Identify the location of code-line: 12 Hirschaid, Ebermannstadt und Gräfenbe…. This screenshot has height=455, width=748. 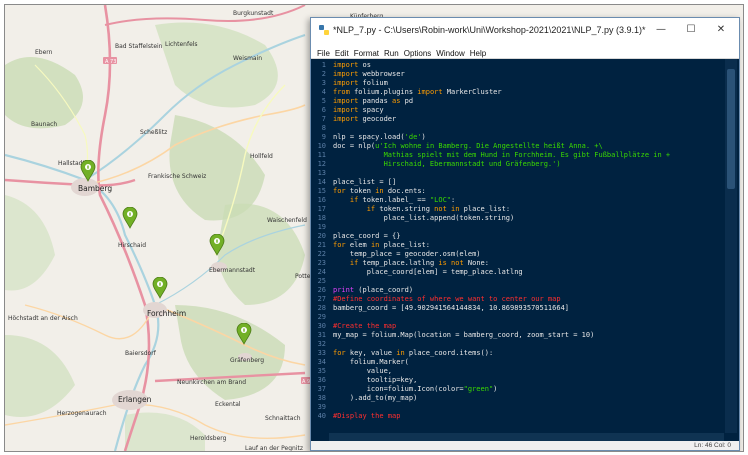
(525, 164).